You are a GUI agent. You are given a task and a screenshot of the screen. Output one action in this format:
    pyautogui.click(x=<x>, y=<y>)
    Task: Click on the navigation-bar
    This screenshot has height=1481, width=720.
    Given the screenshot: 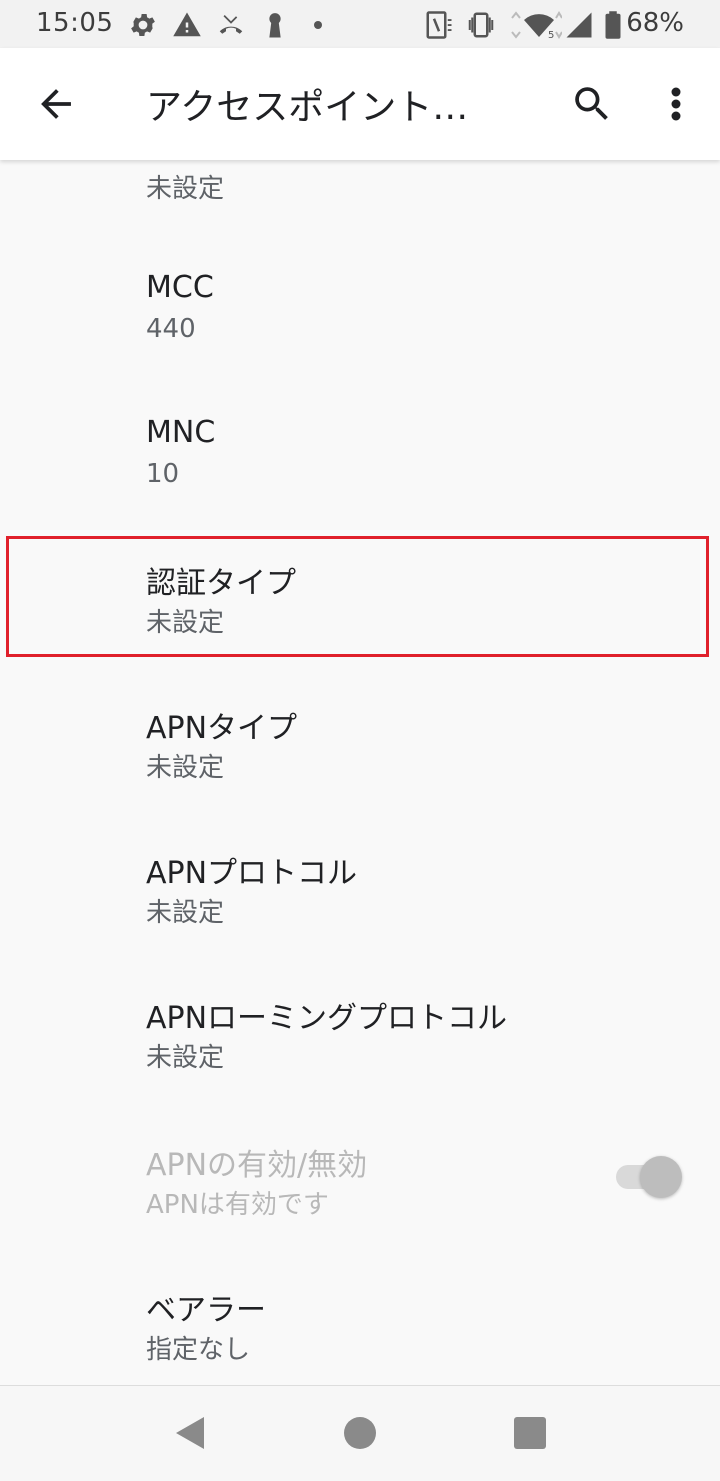 What is the action you would take?
    pyautogui.click(x=360, y=1433)
    